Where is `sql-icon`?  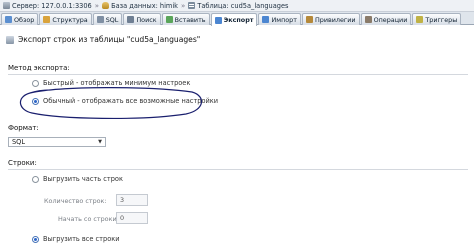 sql-icon is located at coordinates (100, 19).